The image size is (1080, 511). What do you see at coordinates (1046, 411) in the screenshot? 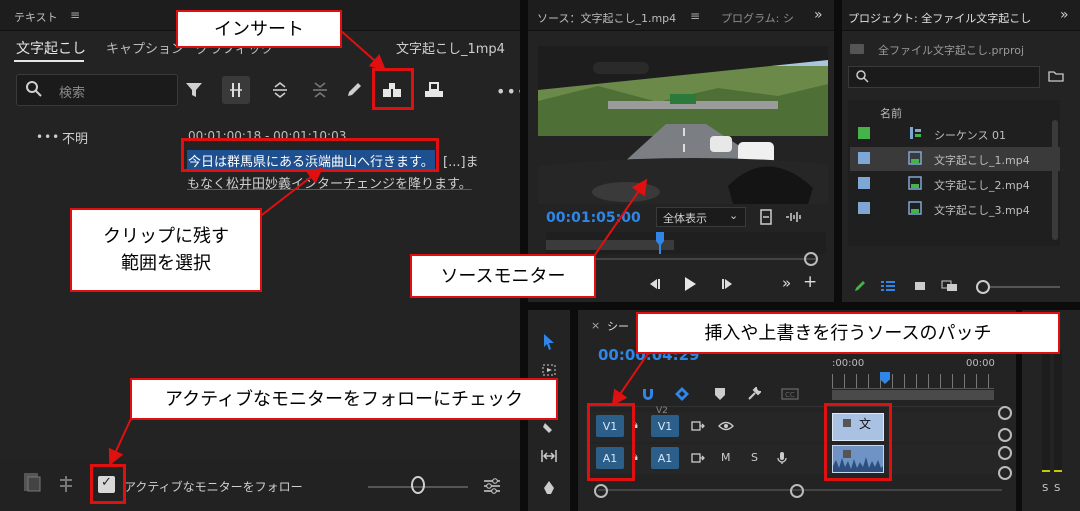
I see `meter-bar-left` at bounding box center [1046, 411].